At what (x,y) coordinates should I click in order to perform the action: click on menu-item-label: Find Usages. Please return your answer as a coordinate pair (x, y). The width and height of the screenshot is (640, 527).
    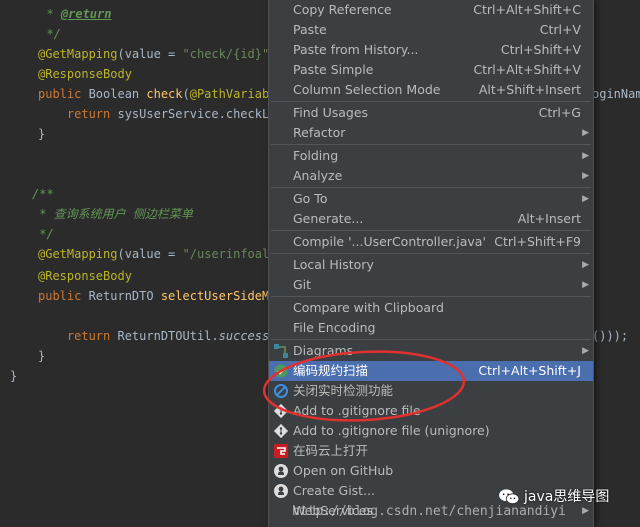
    Looking at the image, I should click on (331, 112).